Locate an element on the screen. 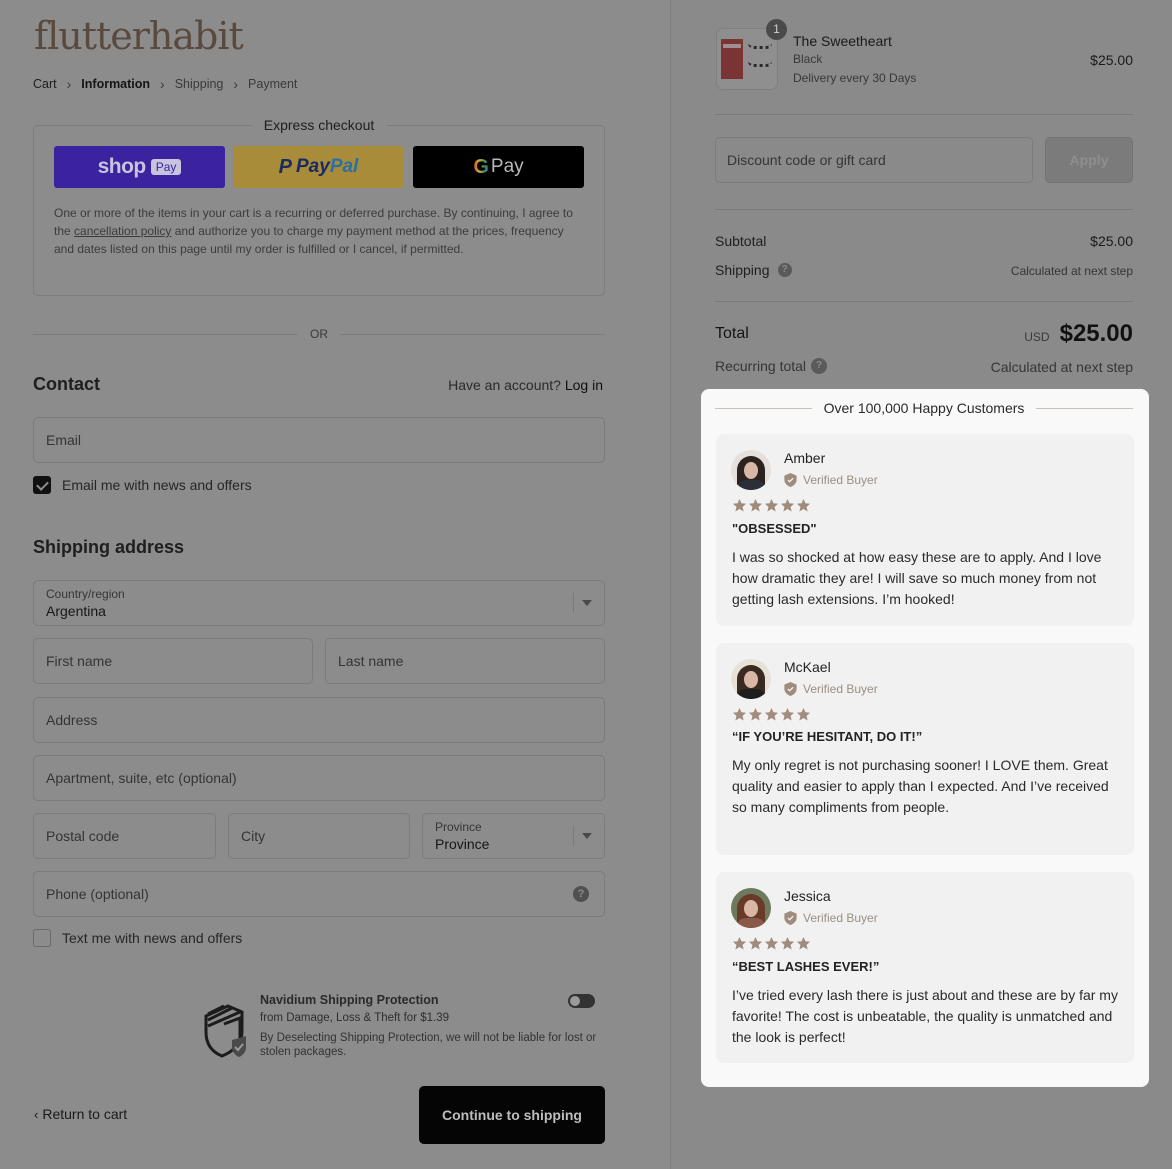 The image size is (1172, 1169). postal-code-field: Postal code is located at coordinates (124, 836).